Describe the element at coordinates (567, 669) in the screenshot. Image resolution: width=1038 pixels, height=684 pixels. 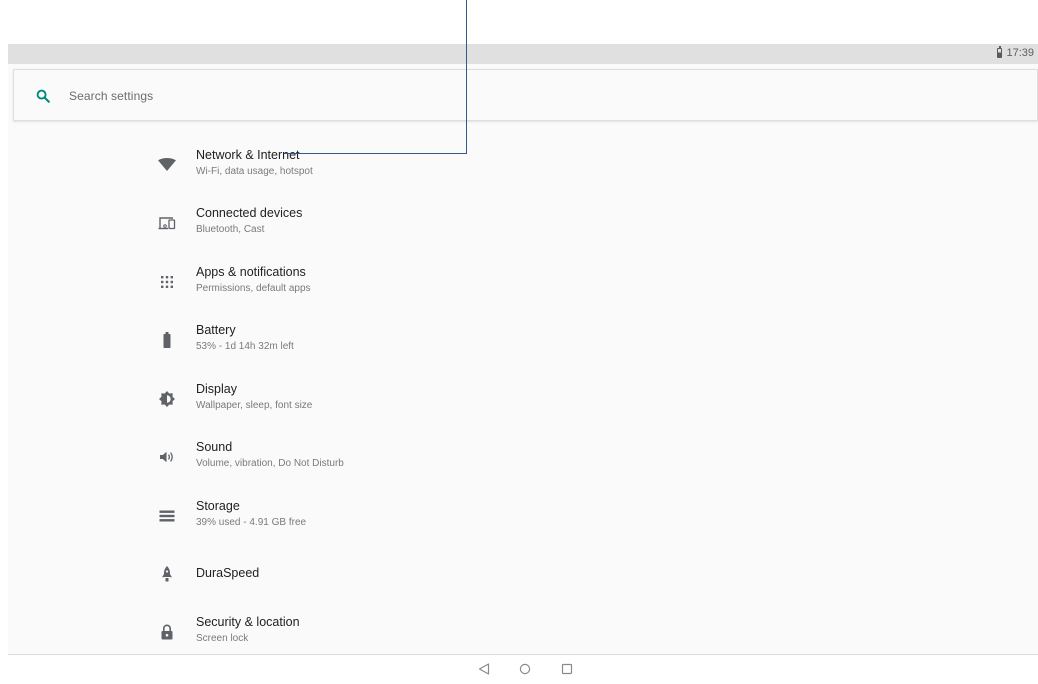
I see `recents-icon` at that location.